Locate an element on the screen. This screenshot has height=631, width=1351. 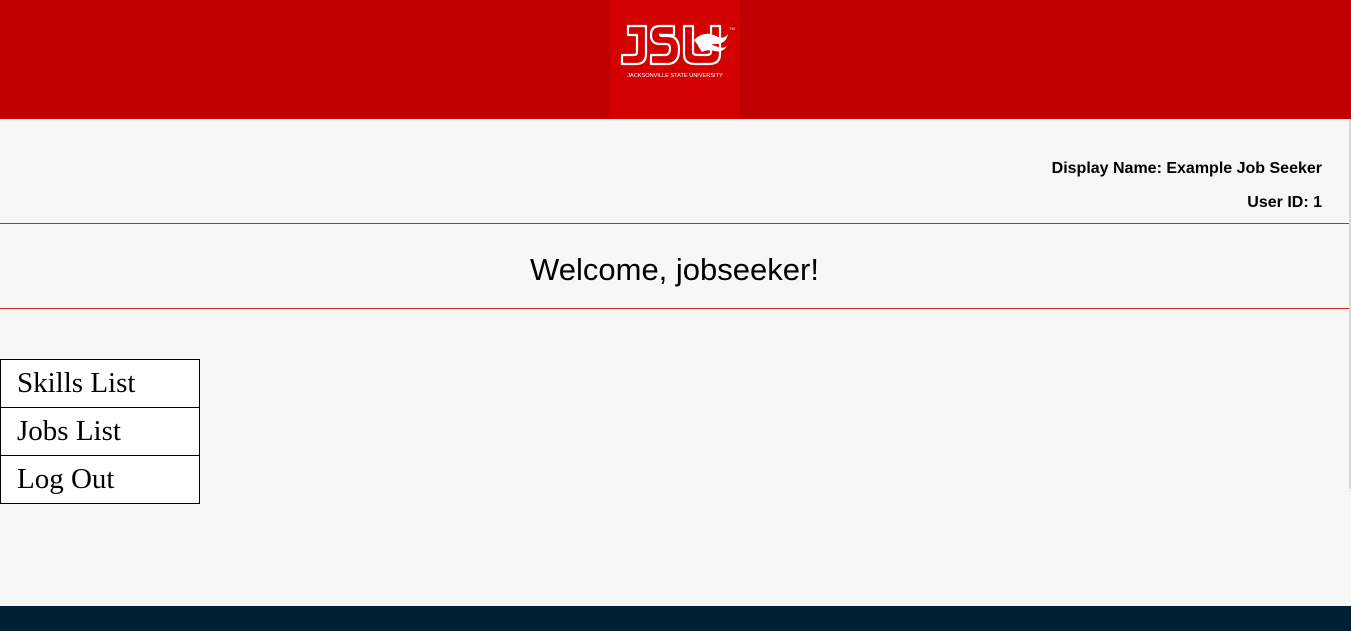
jsu-logo: TM JACKSONVILLE STATE UNIVERSITY is located at coordinates (675, 59).